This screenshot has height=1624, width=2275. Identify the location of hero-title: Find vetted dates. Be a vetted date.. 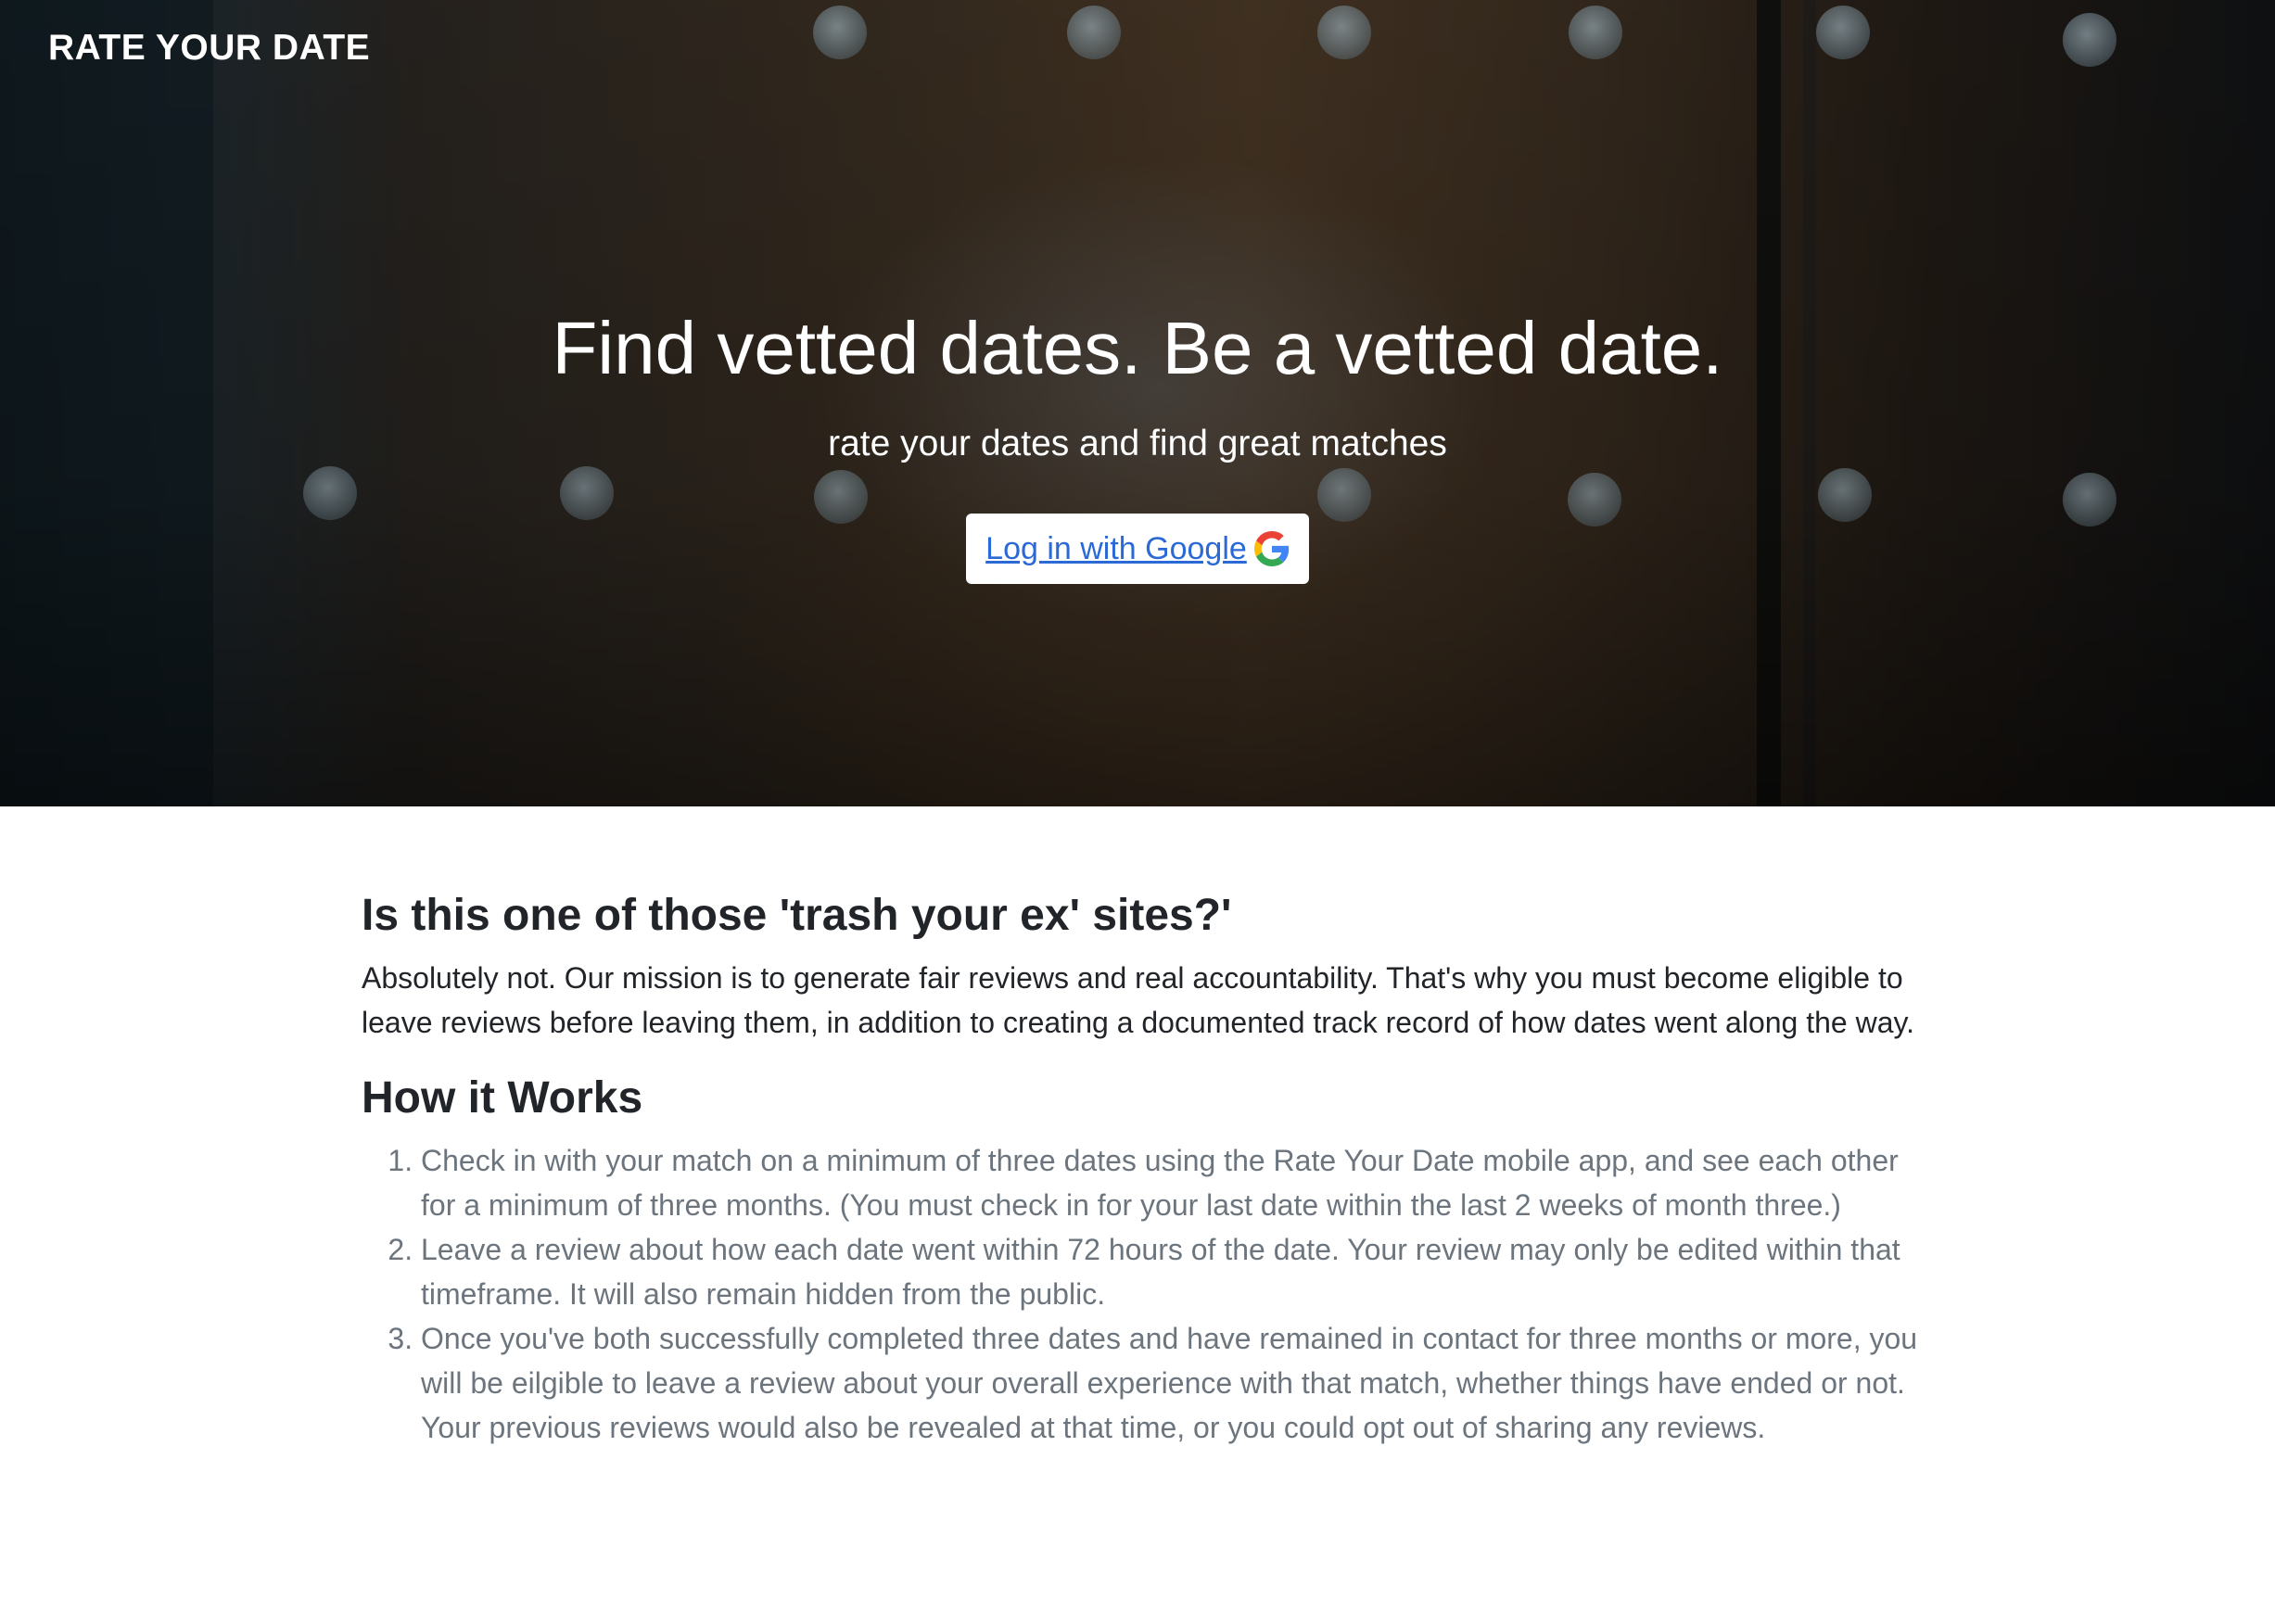
(1137, 348).